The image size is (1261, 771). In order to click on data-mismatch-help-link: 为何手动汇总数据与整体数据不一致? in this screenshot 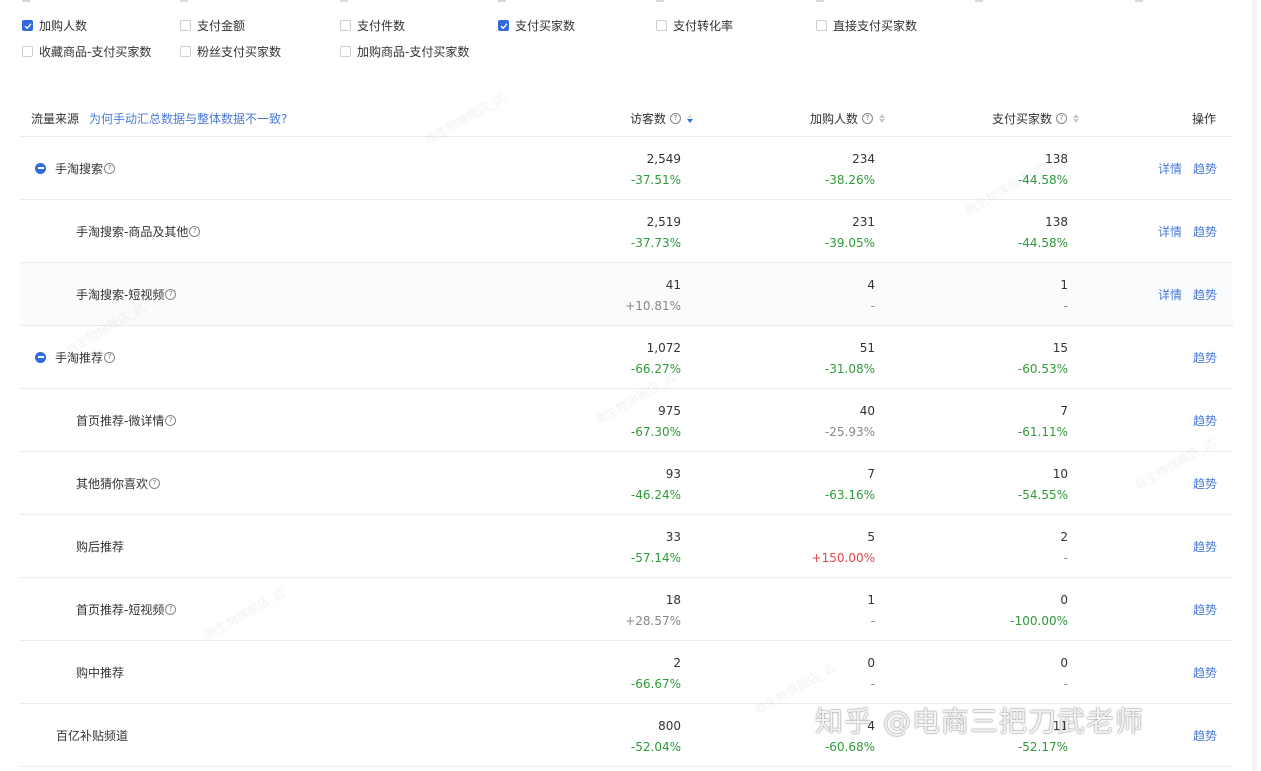, I will do `click(188, 118)`.